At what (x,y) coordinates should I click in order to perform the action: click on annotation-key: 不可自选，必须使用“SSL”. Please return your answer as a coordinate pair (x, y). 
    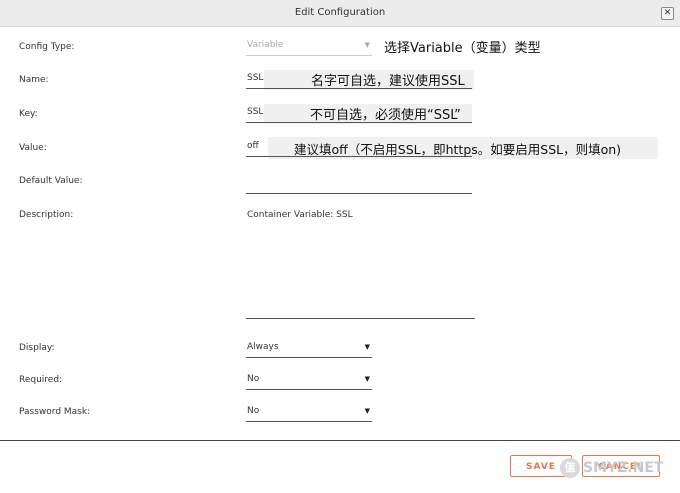
    Looking at the image, I should click on (385, 115).